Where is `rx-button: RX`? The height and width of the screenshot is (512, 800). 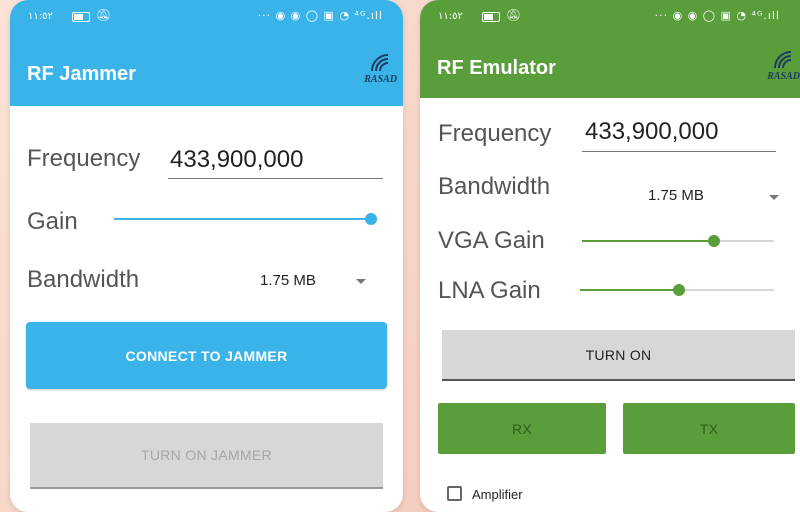 rx-button: RX is located at coordinates (522, 428).